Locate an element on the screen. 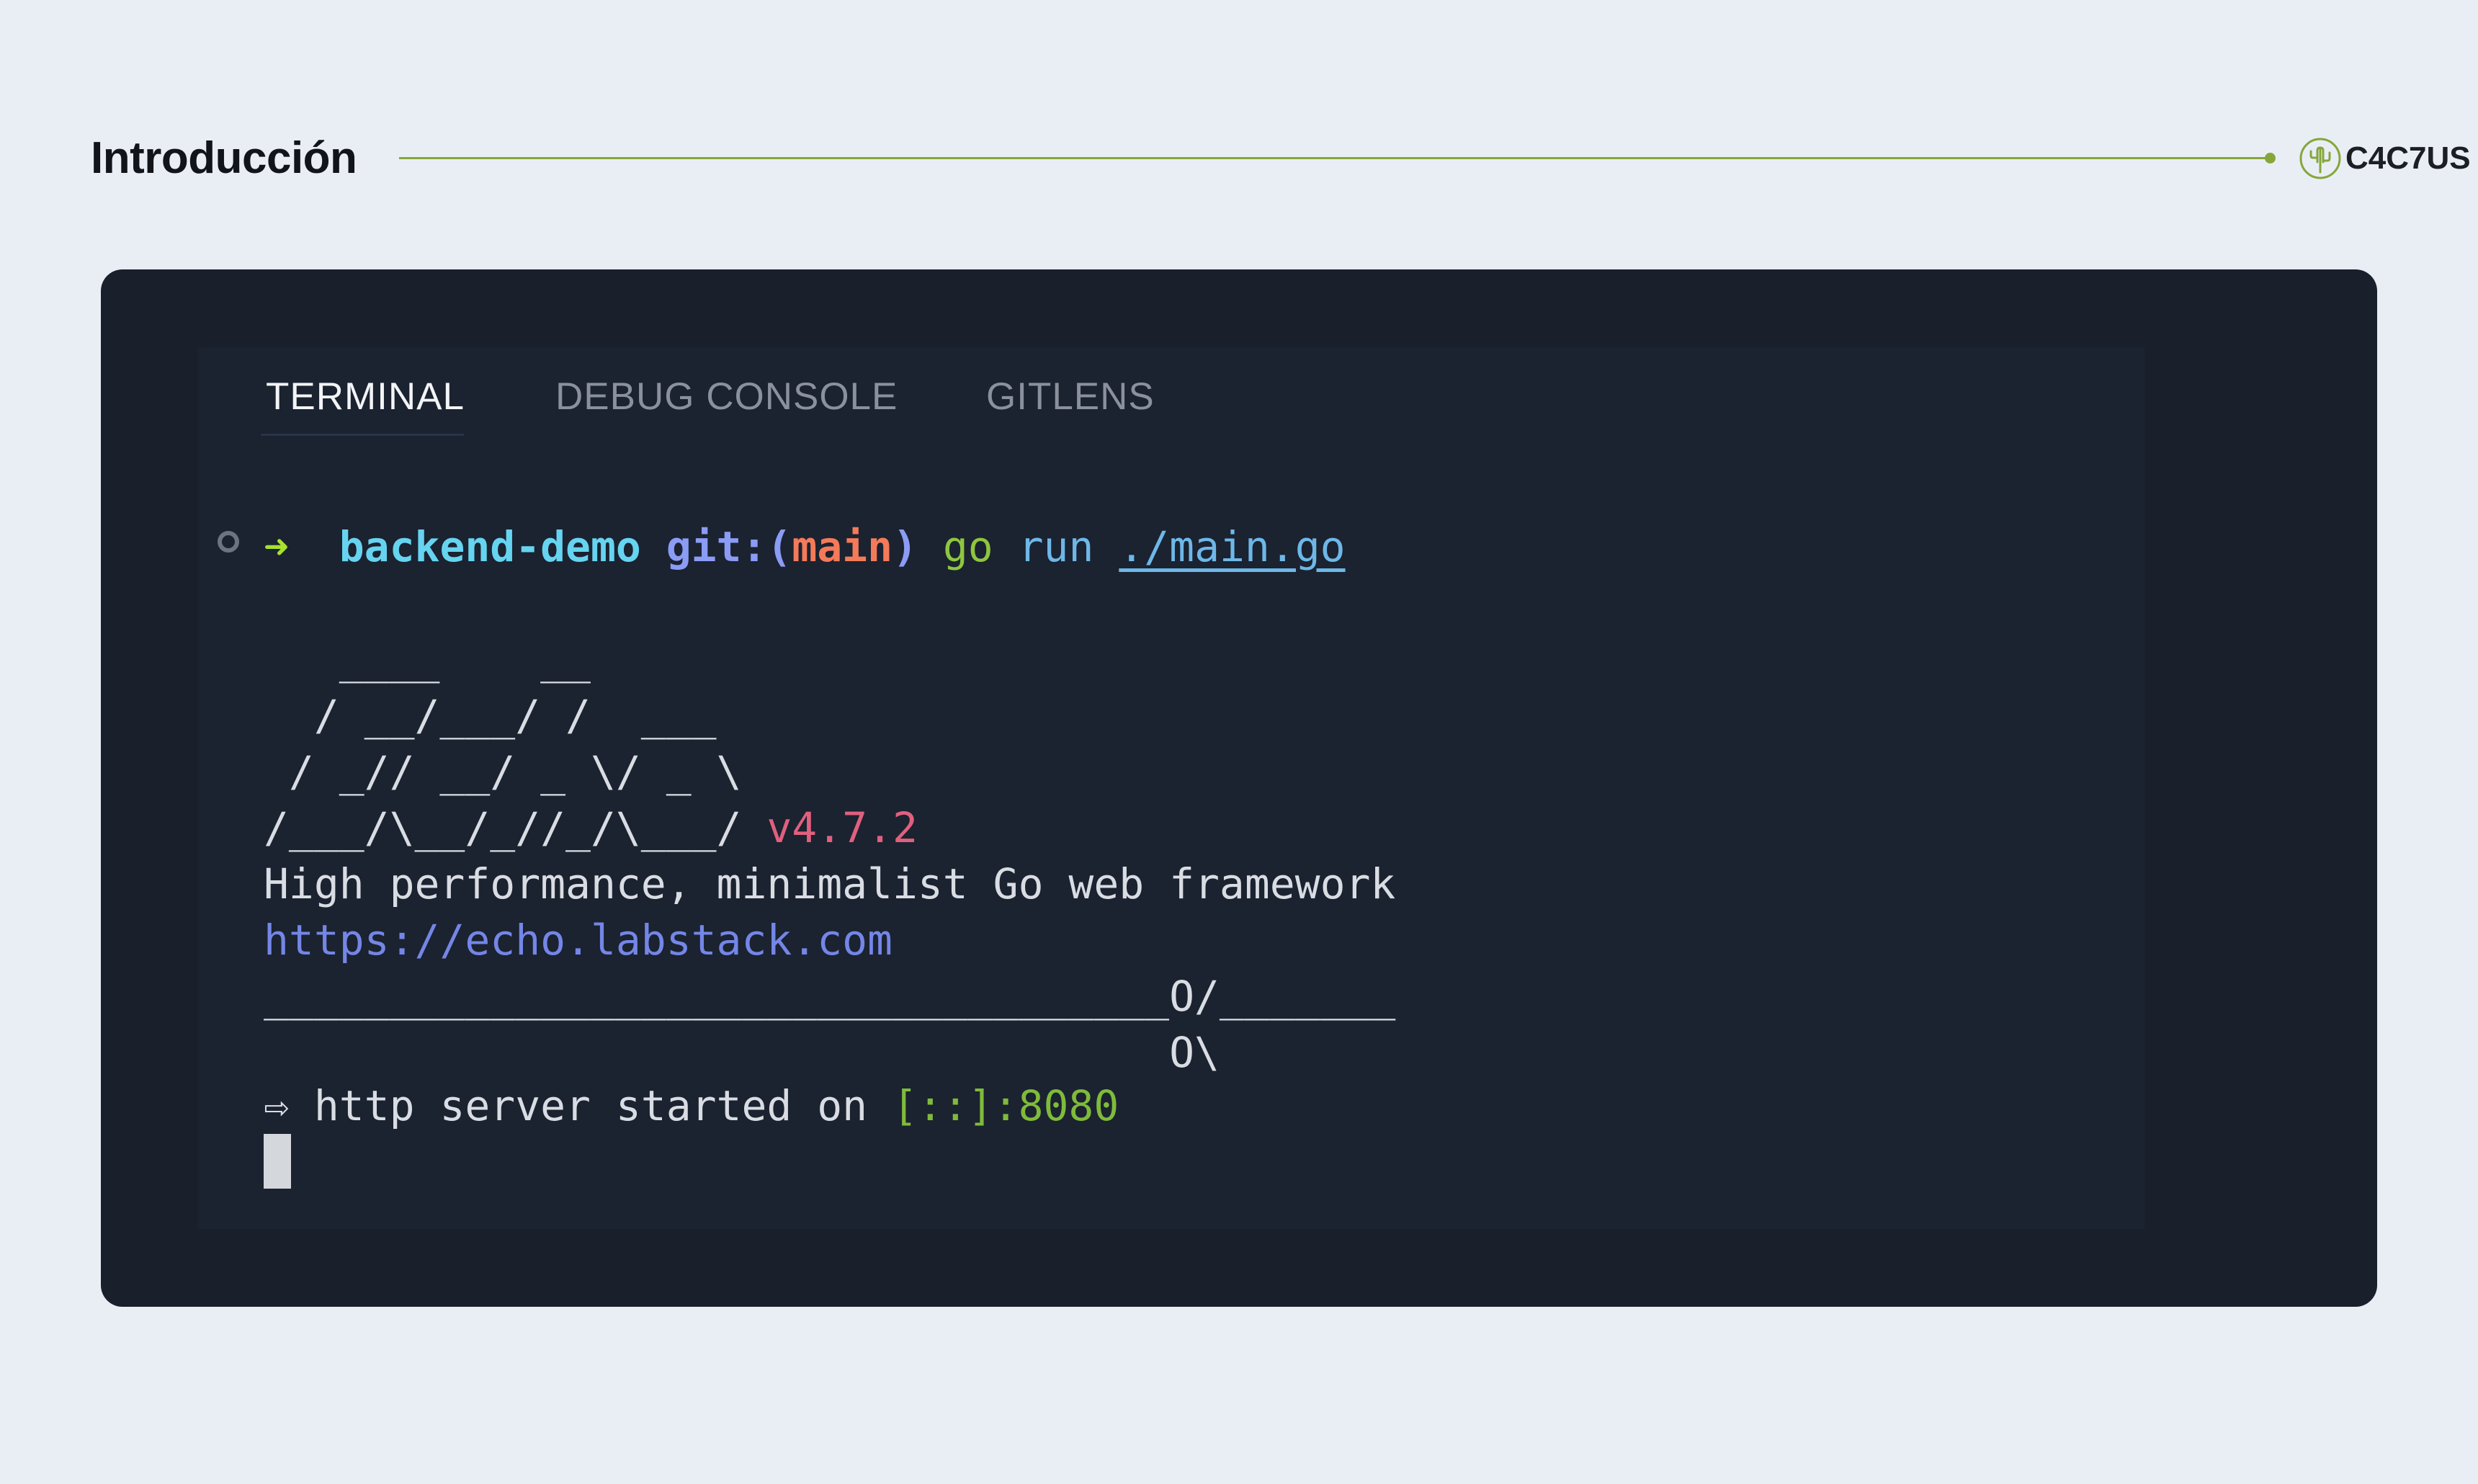  server-started-line: ⇨ http server started on [::]:8080 is located at coordinates (691, 1106).